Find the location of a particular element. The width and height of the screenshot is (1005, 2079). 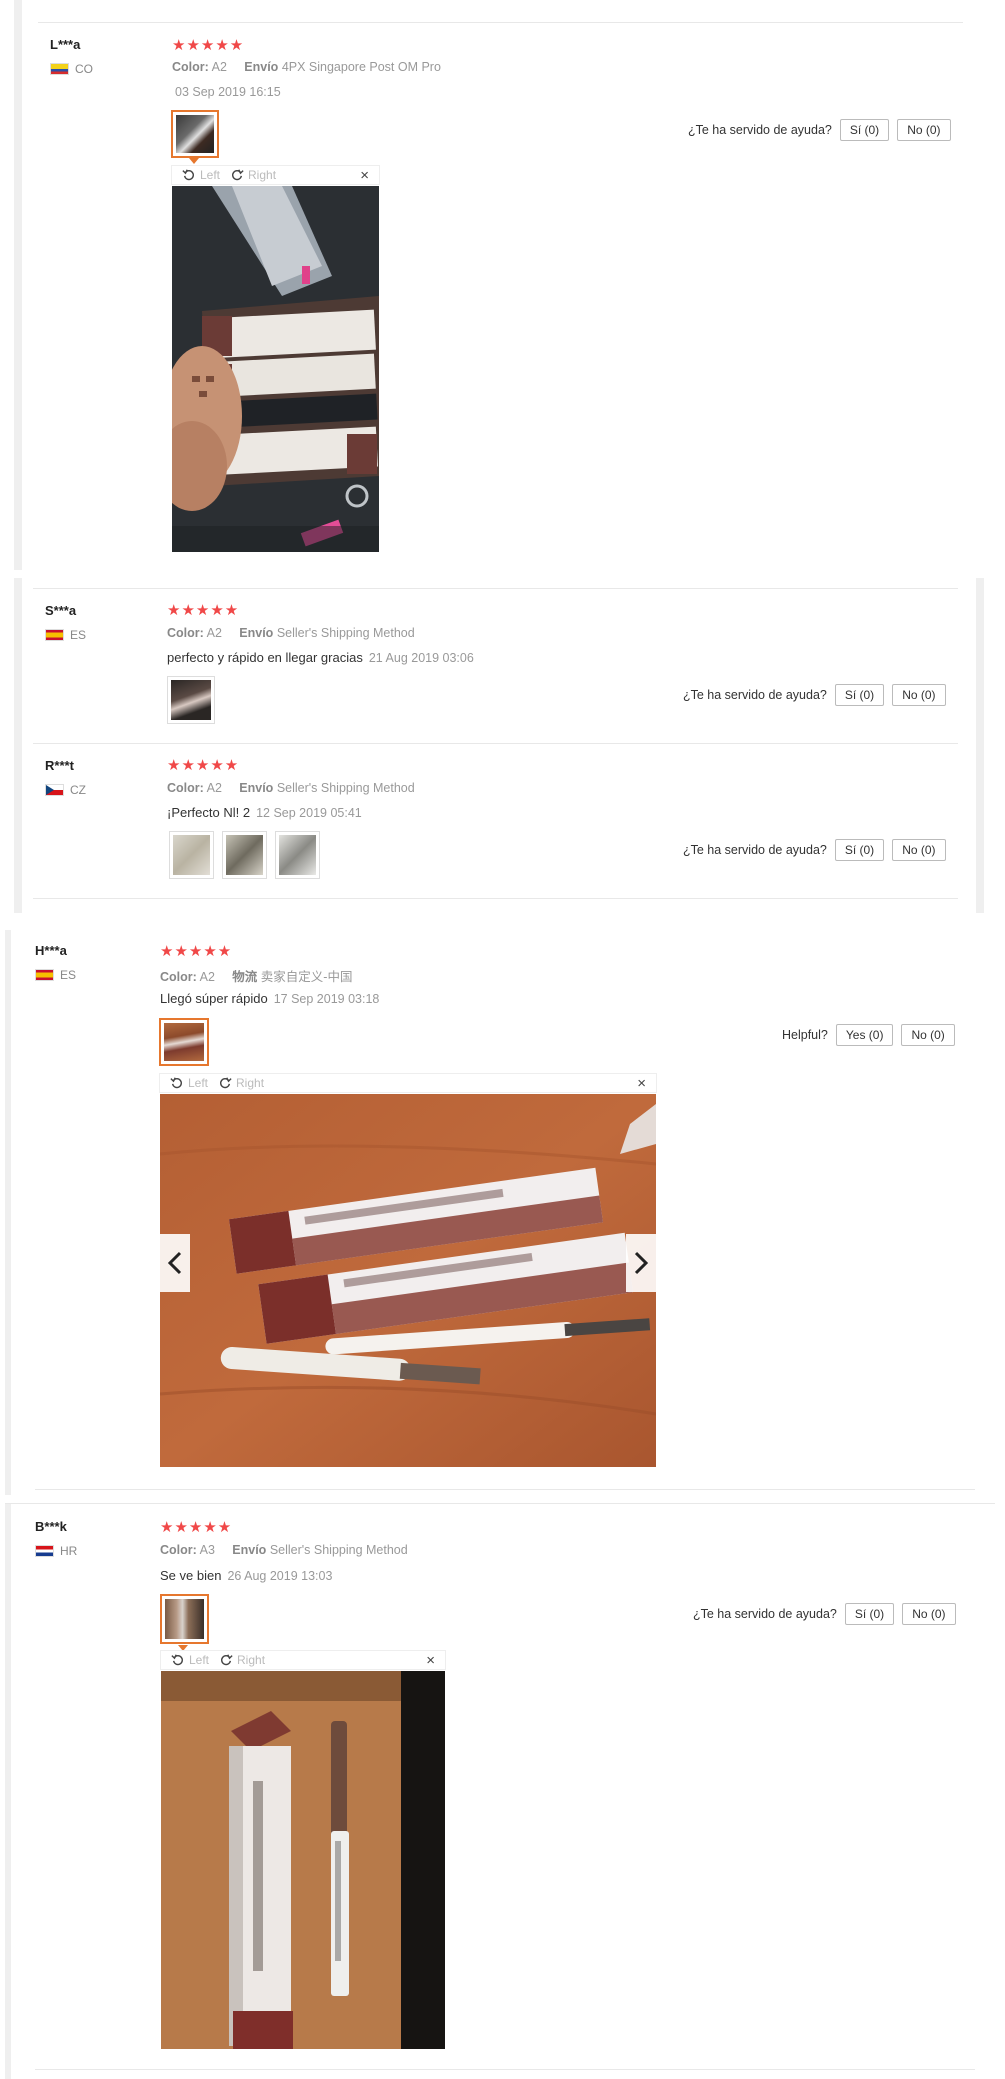

country-code: CZ is located at coordinates (78, 790).